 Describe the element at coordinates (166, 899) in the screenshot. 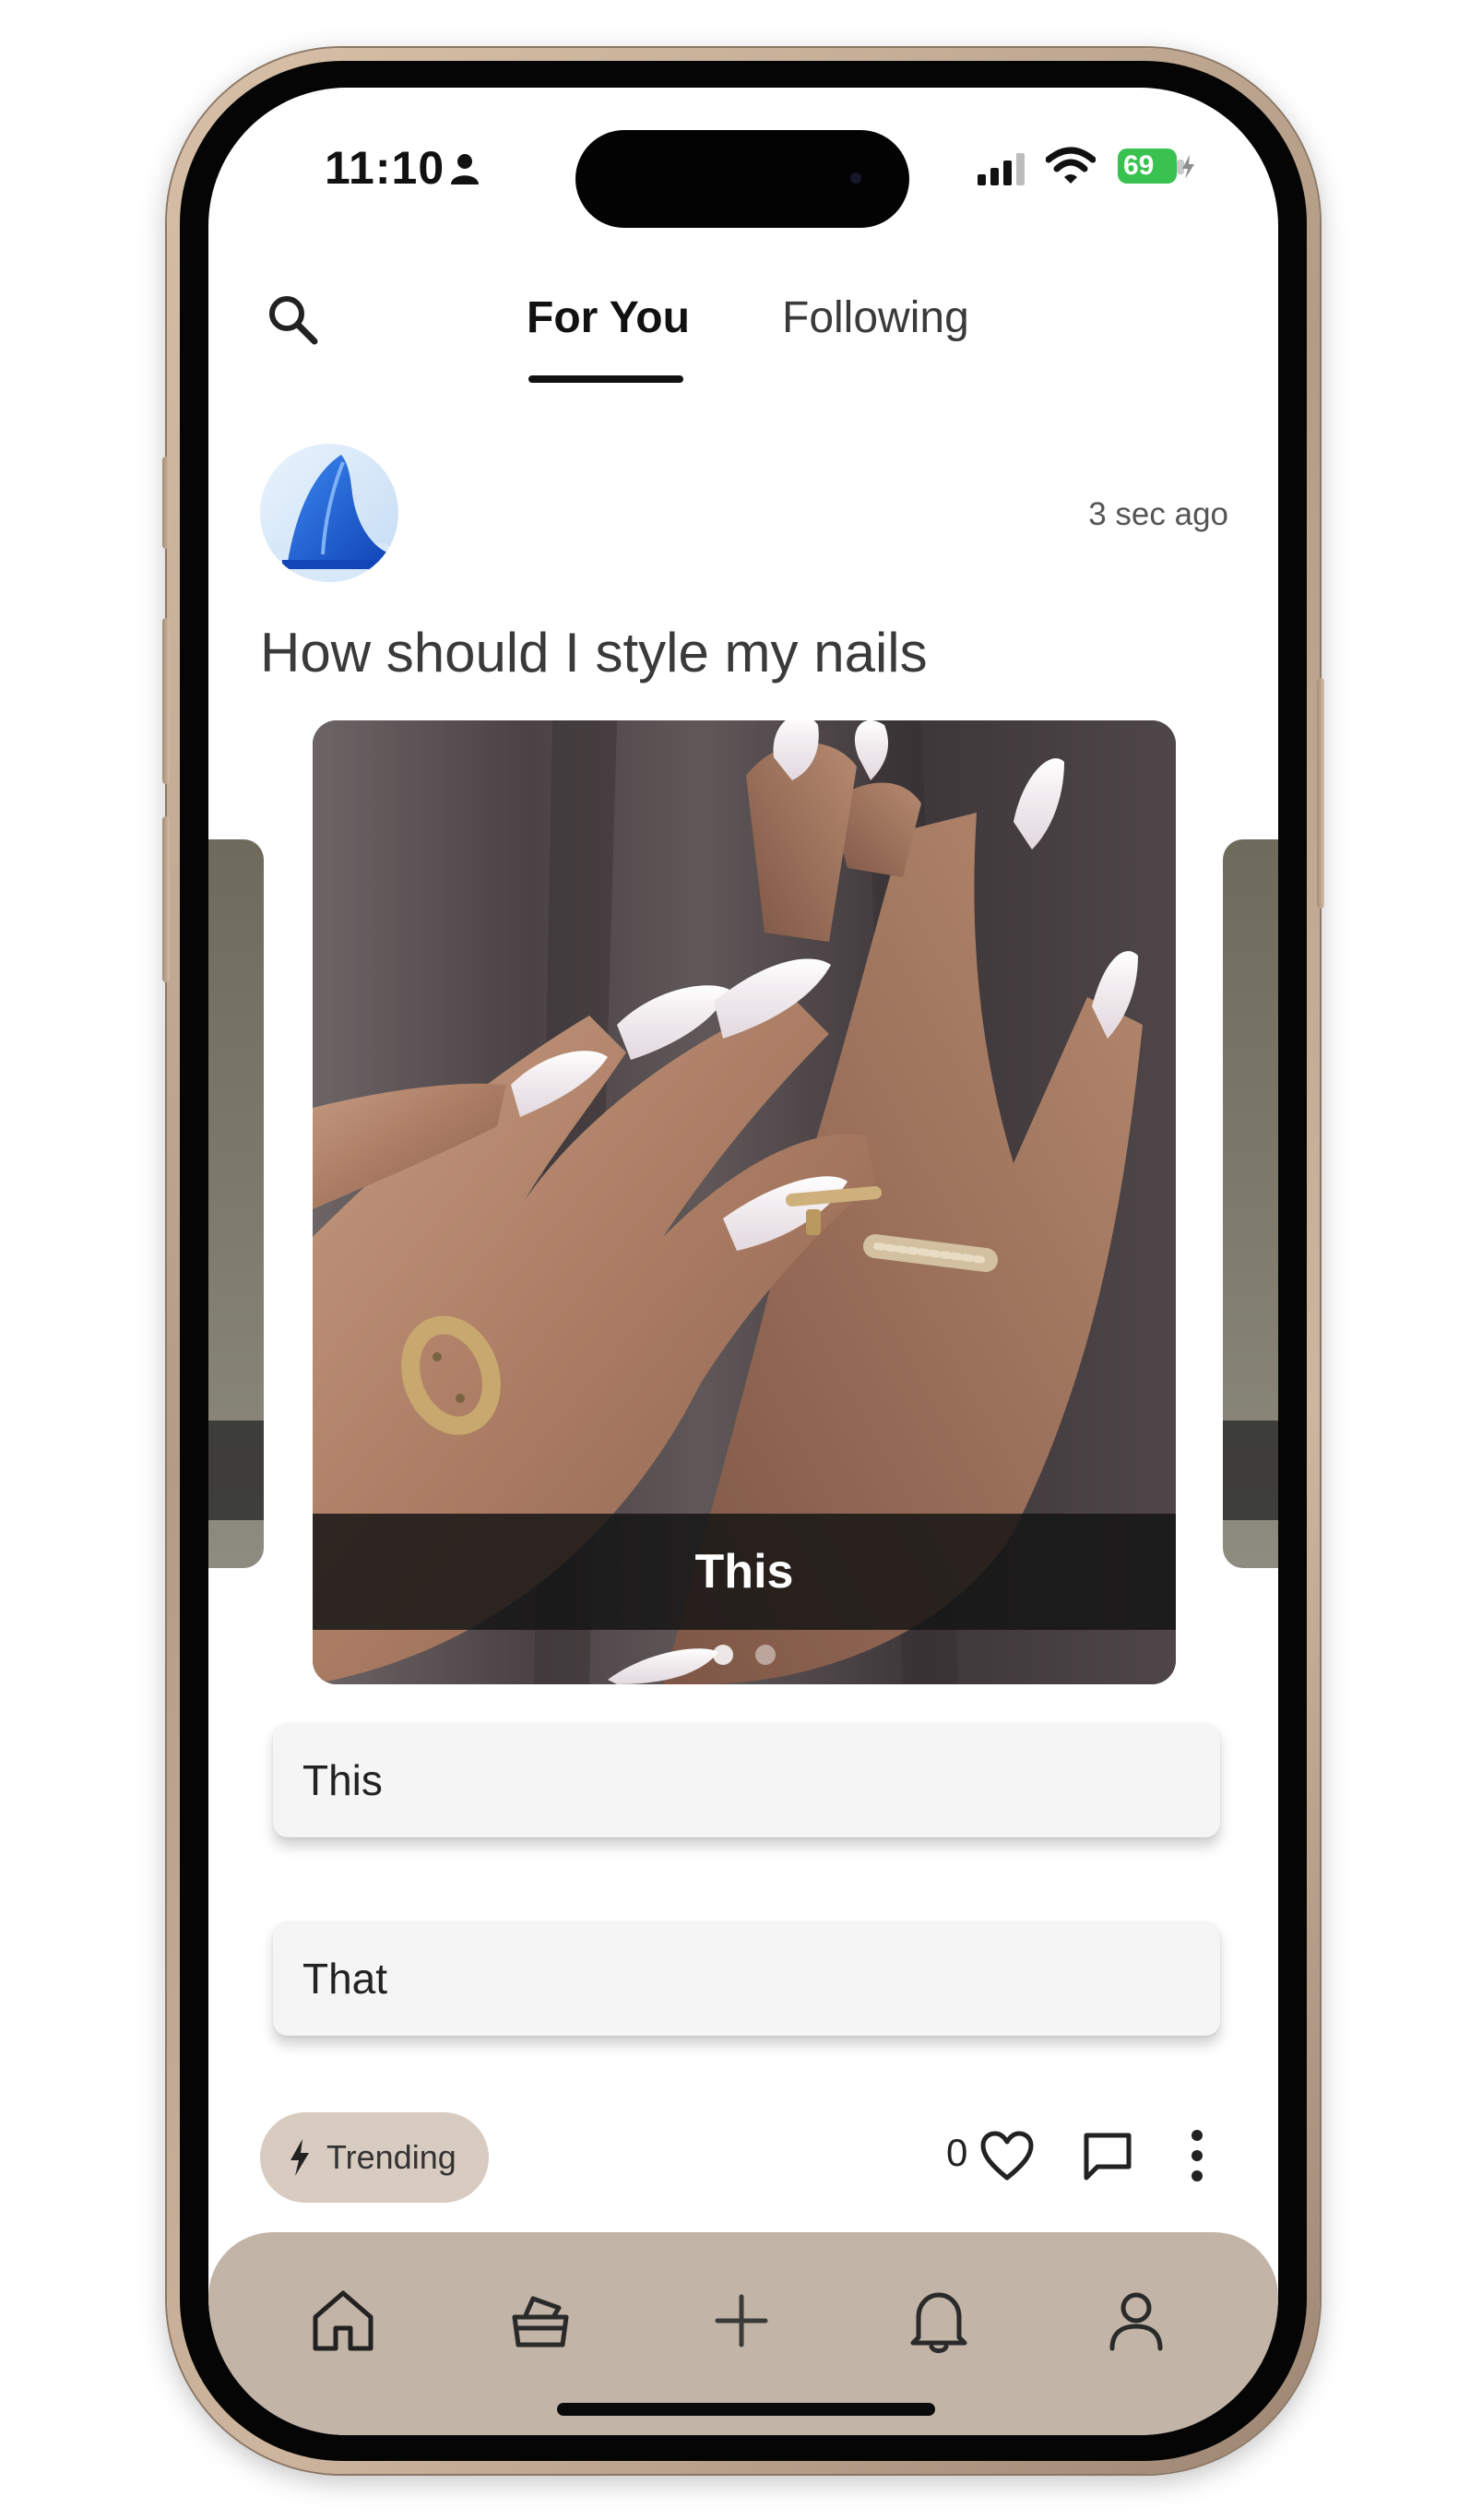

I see `volume-down-button` at that location.